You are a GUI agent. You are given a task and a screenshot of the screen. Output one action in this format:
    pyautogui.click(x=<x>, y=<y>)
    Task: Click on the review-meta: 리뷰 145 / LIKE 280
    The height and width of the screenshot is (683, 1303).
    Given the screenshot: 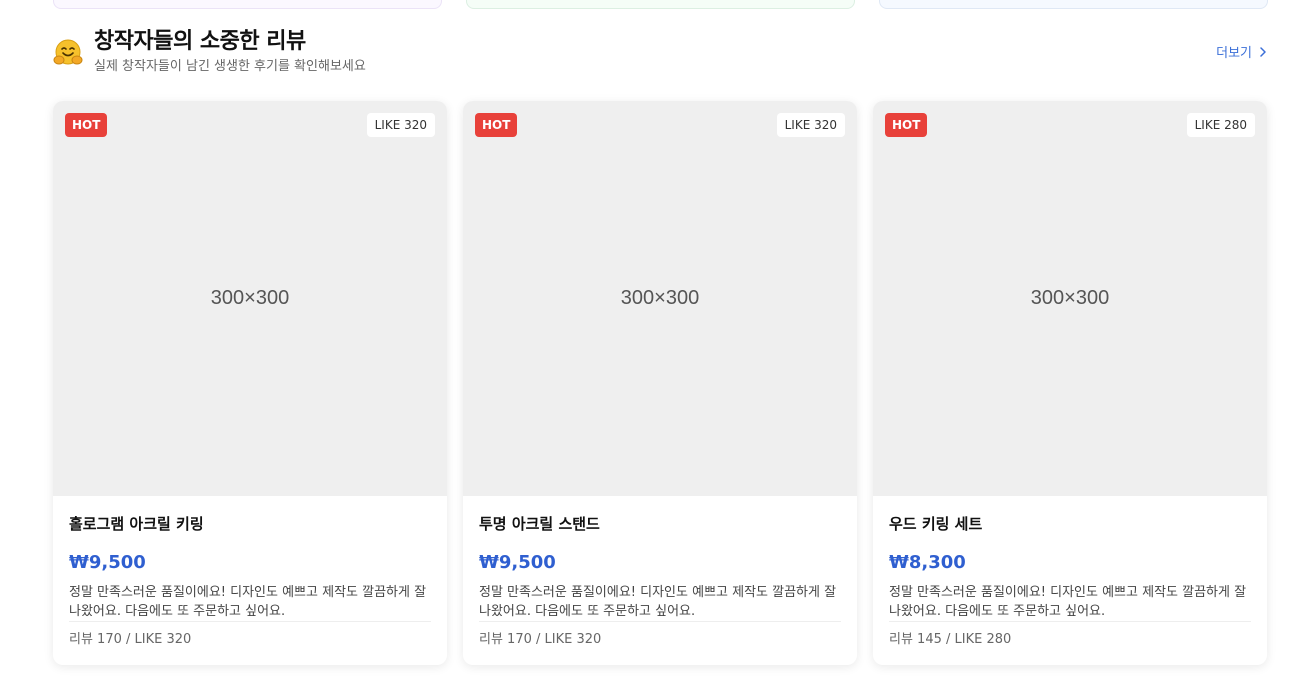 What is the action you would take?
    pyautogui.click(x=950, y=639)
    